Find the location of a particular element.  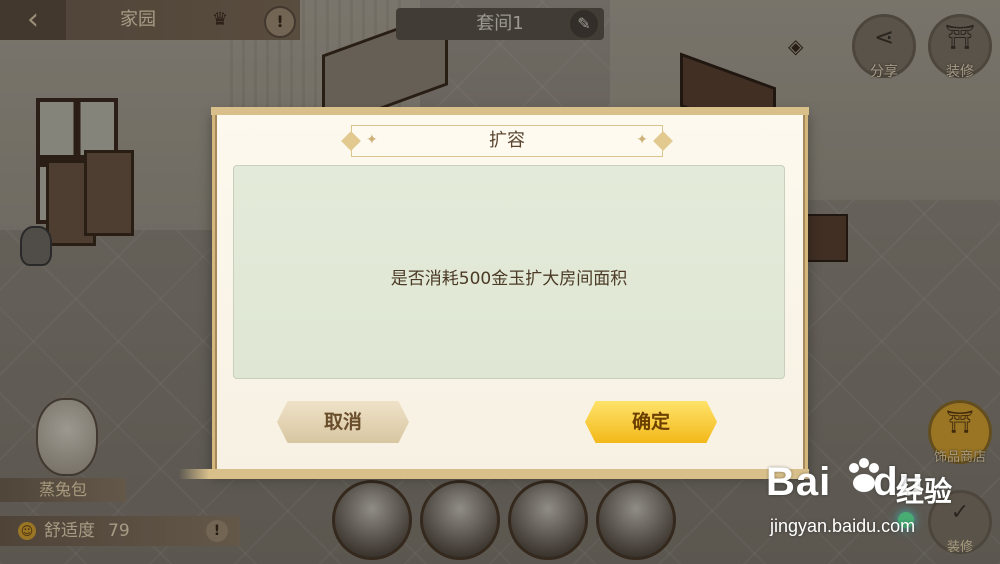

watermark-url: jingyan.baidu.com is located at coordinates (843, 526).